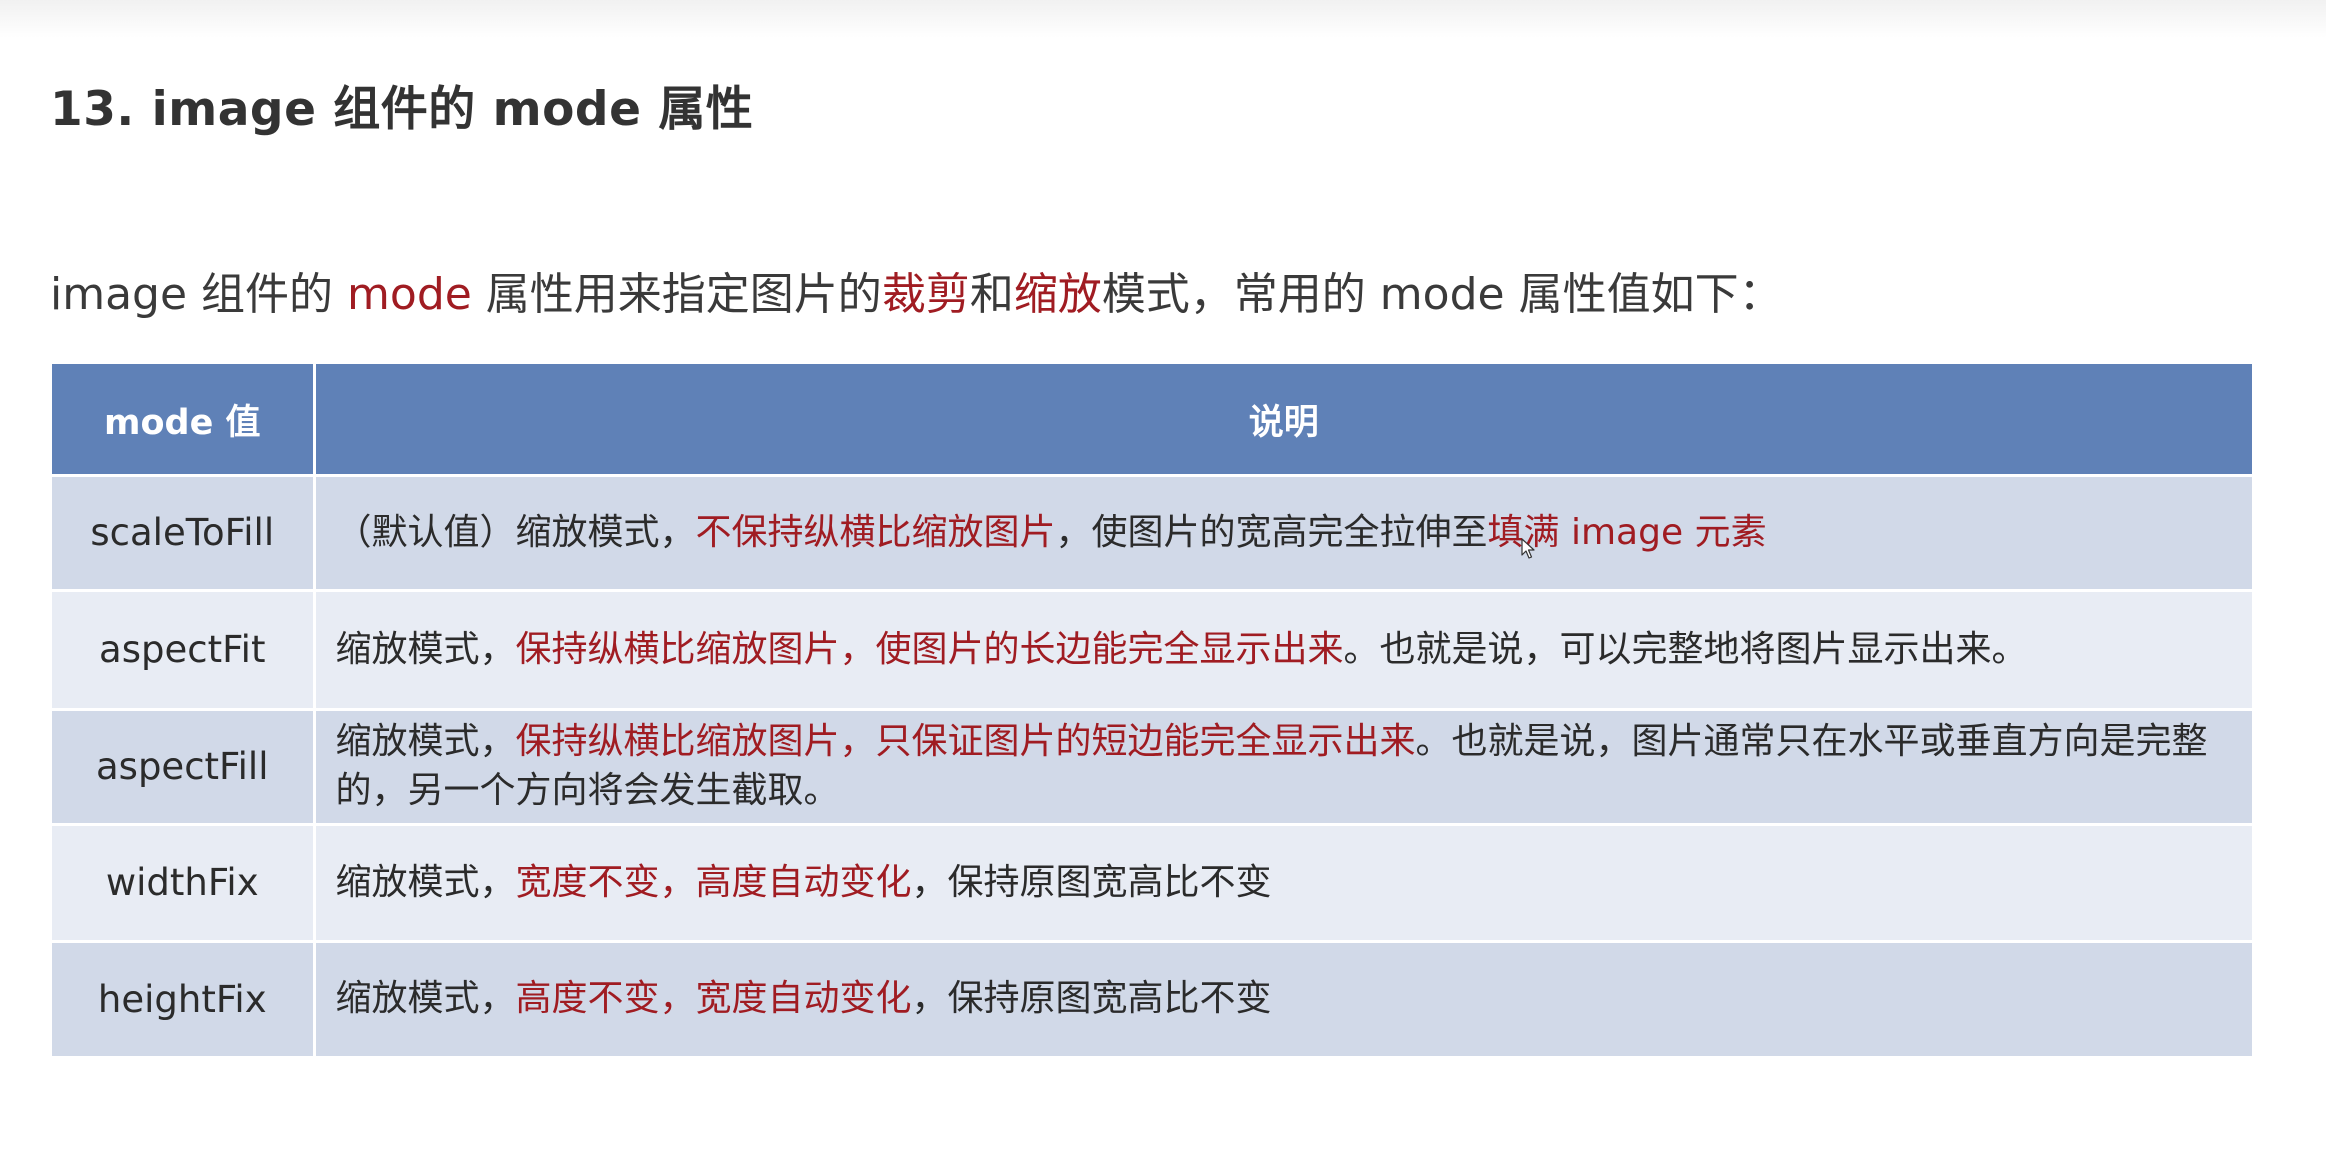  I want to click on mode-cell: heightFix, so click(184, 998).